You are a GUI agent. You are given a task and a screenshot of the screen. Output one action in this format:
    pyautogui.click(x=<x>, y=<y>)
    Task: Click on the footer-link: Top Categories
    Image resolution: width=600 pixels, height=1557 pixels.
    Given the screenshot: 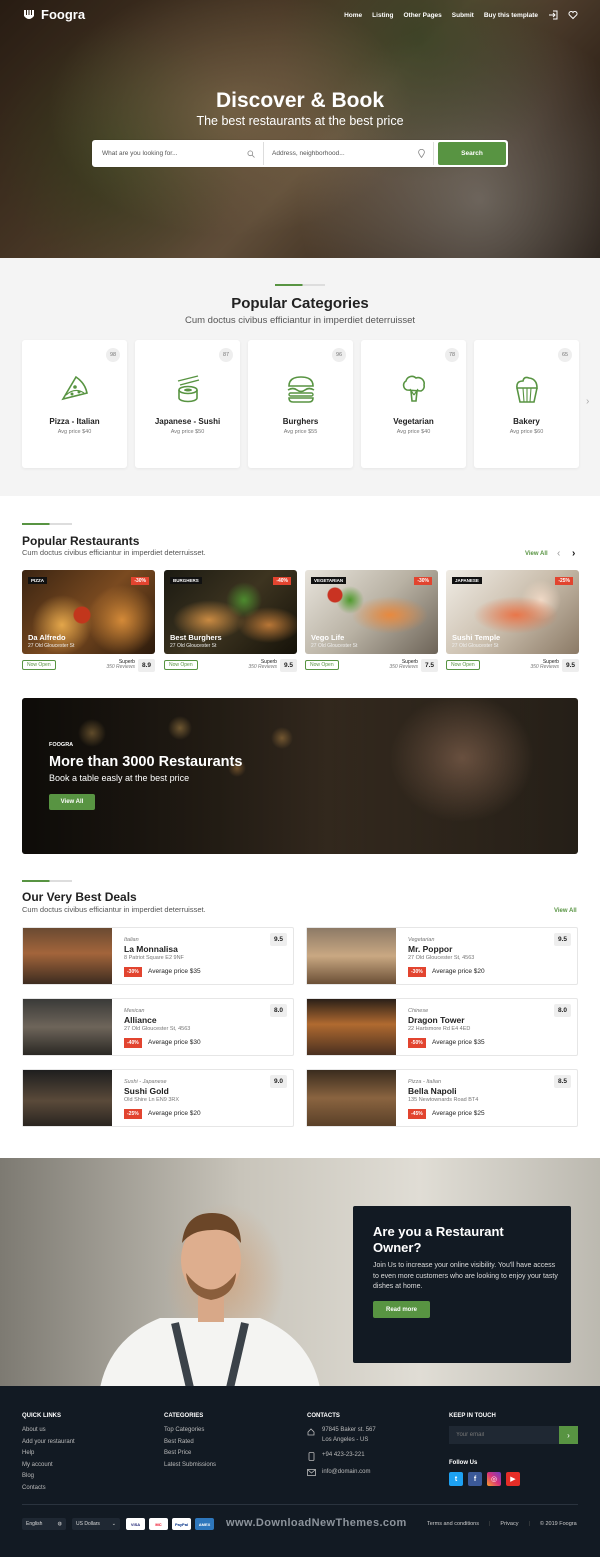 What is the action you would take?
    pyautogui.click(x=190, y=1431)
    